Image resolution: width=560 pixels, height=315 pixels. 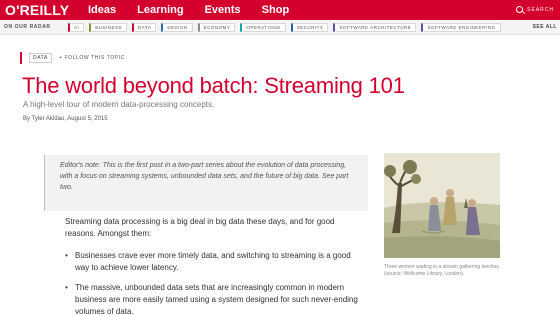 What do you see at coordinates (188, 10) in the screenshot?
I see `main-nav: Ideas Learning Events Shop` at bounding box center [188, 10].